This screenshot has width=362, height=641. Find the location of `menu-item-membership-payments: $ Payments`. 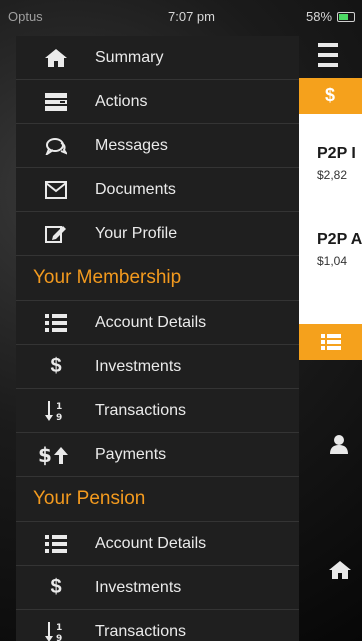

menu-item-membership-payments: $ Payments is located at coordinates (157, 455).